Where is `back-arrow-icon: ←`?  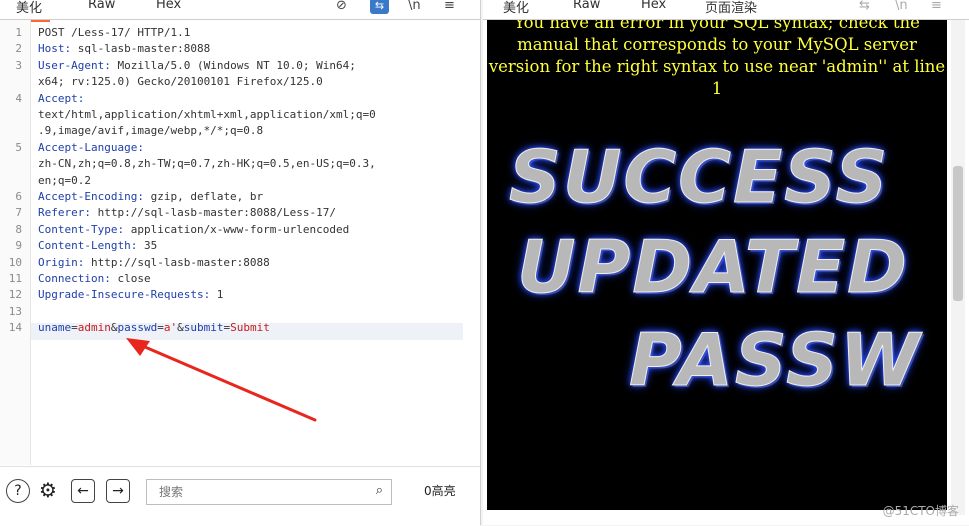 back-arrow-icon: ← is located at coordinates (83, 491).